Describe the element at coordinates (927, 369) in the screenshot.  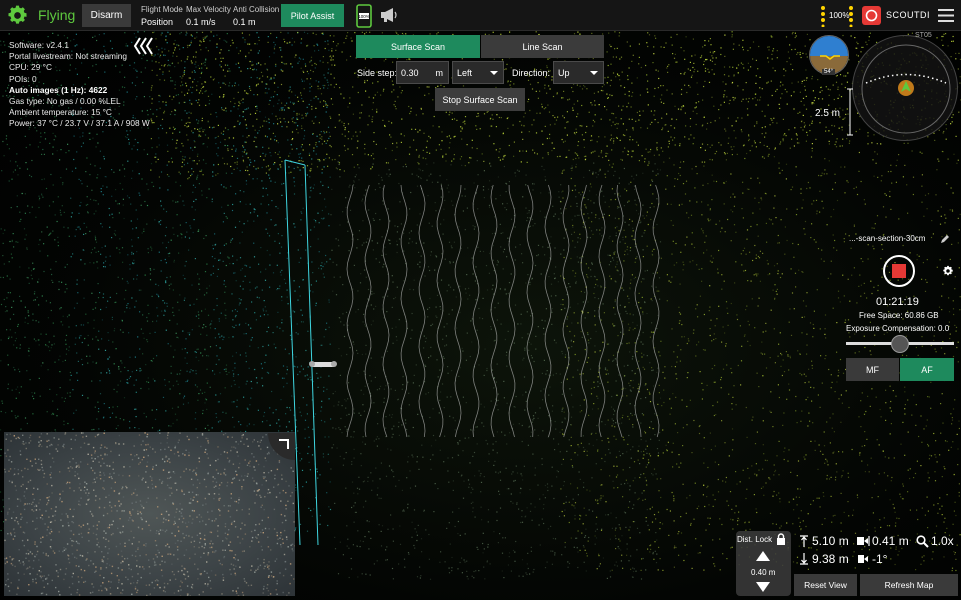
I see `auto-focus-button: AF` at that location.